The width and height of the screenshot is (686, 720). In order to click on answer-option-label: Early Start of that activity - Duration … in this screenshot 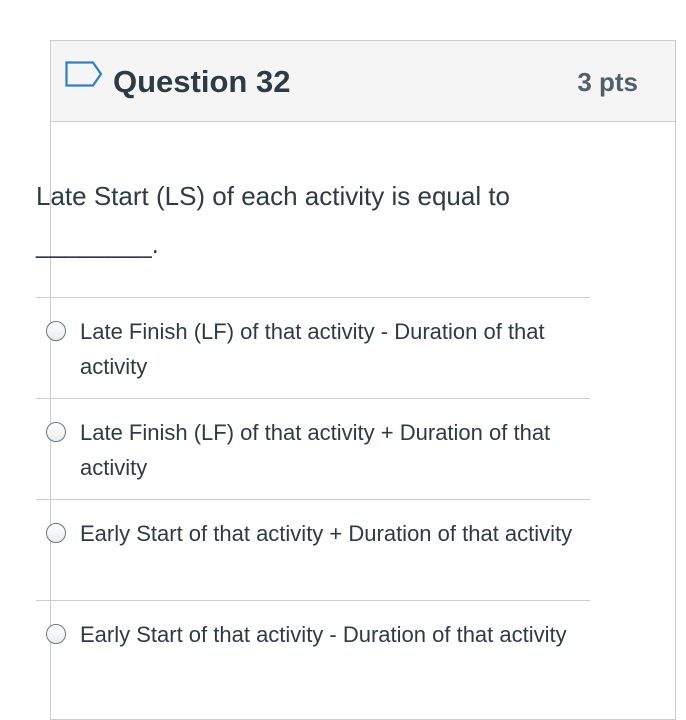, I will do `click(330, 634)`.